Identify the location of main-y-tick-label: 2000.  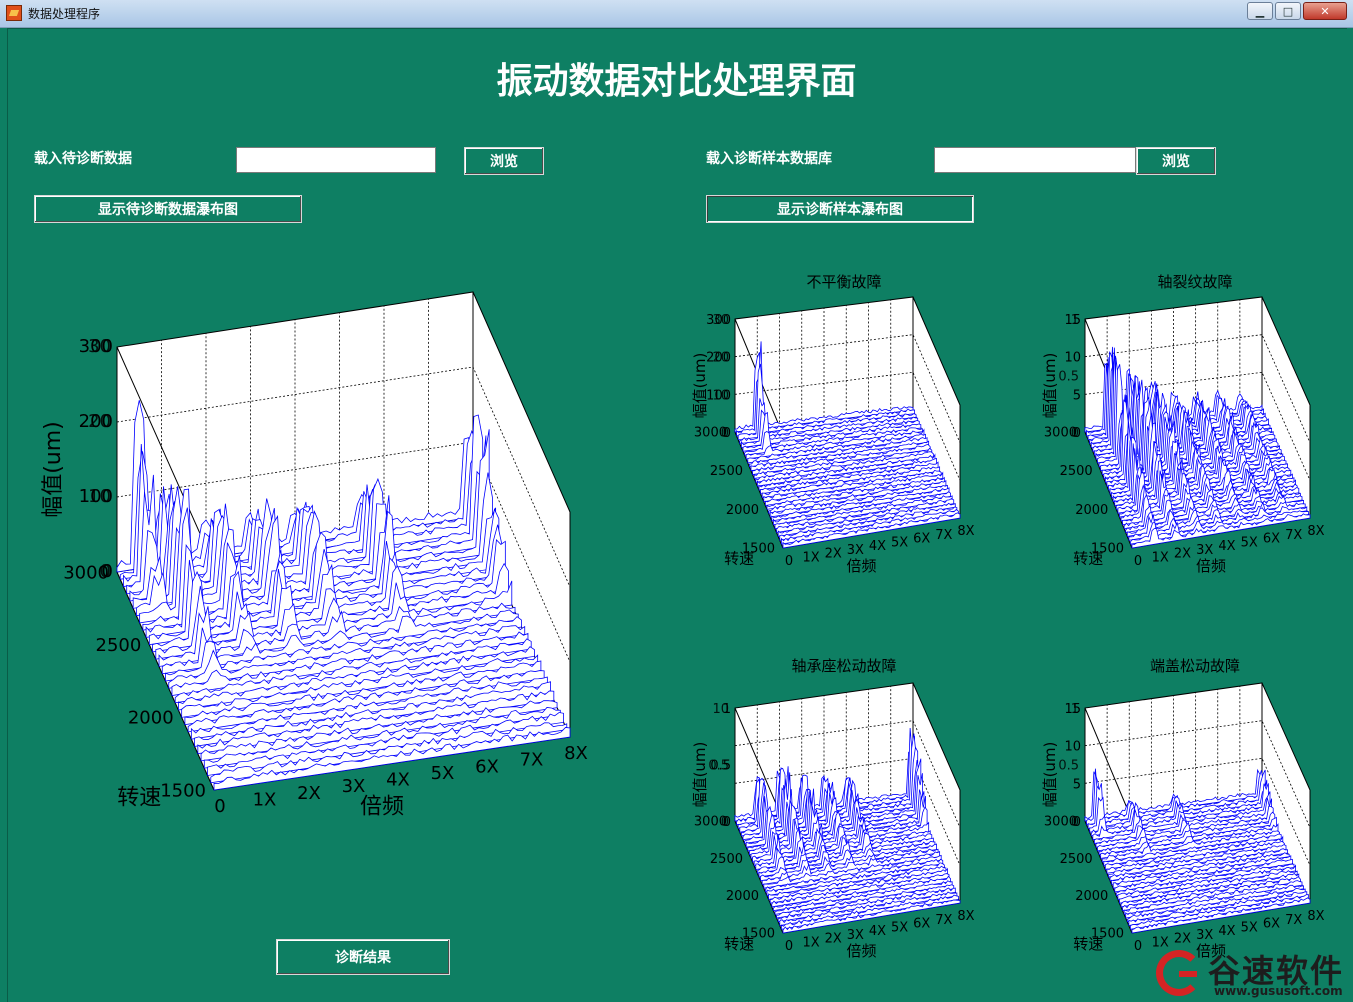
(151, 718).